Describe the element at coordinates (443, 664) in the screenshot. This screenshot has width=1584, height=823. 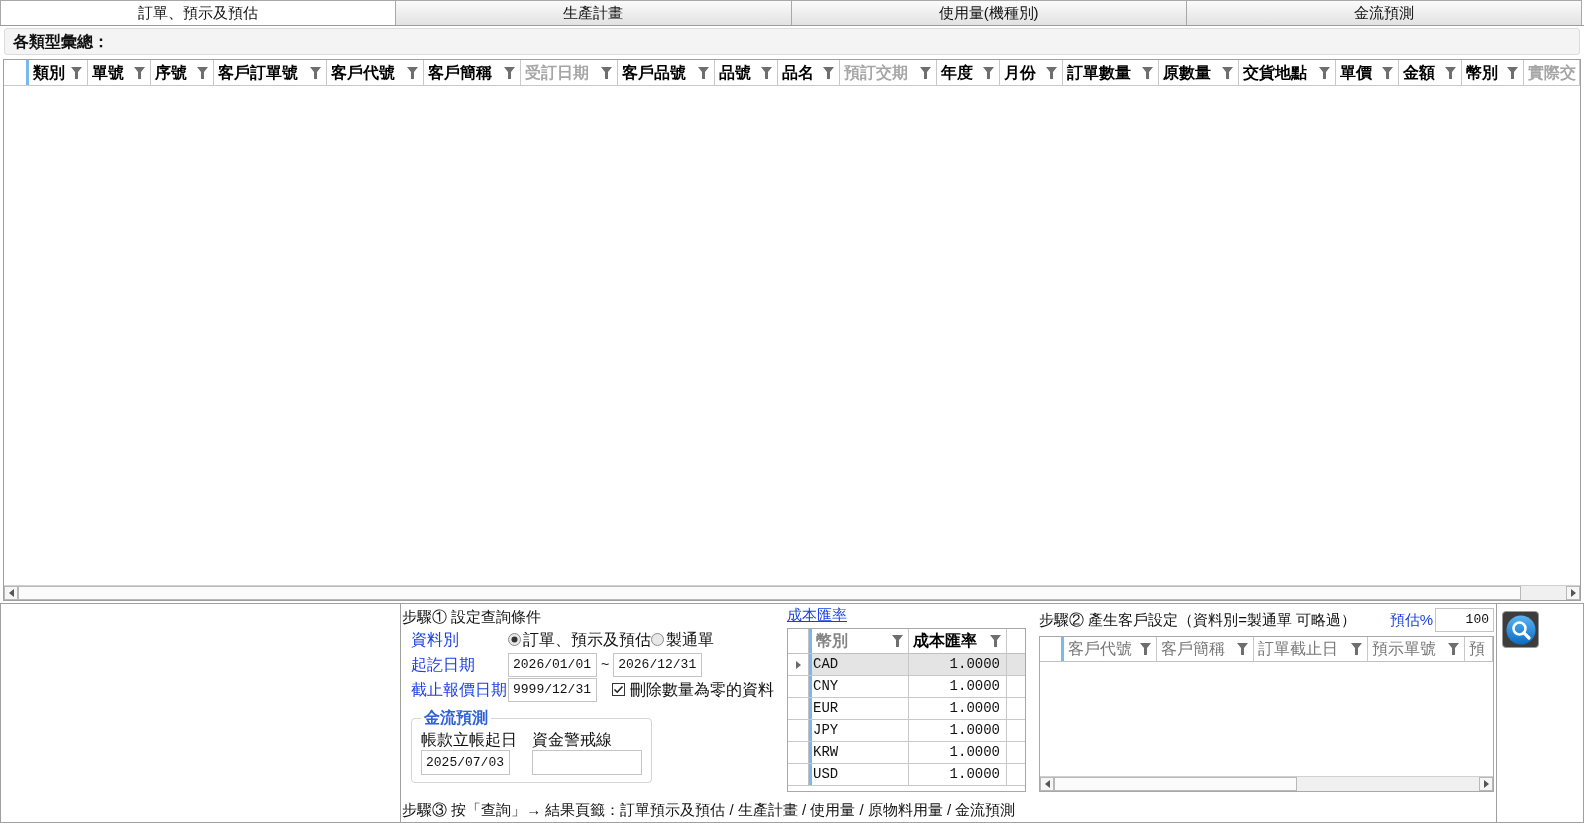
I see `field-label: 起訖日期` at that location.